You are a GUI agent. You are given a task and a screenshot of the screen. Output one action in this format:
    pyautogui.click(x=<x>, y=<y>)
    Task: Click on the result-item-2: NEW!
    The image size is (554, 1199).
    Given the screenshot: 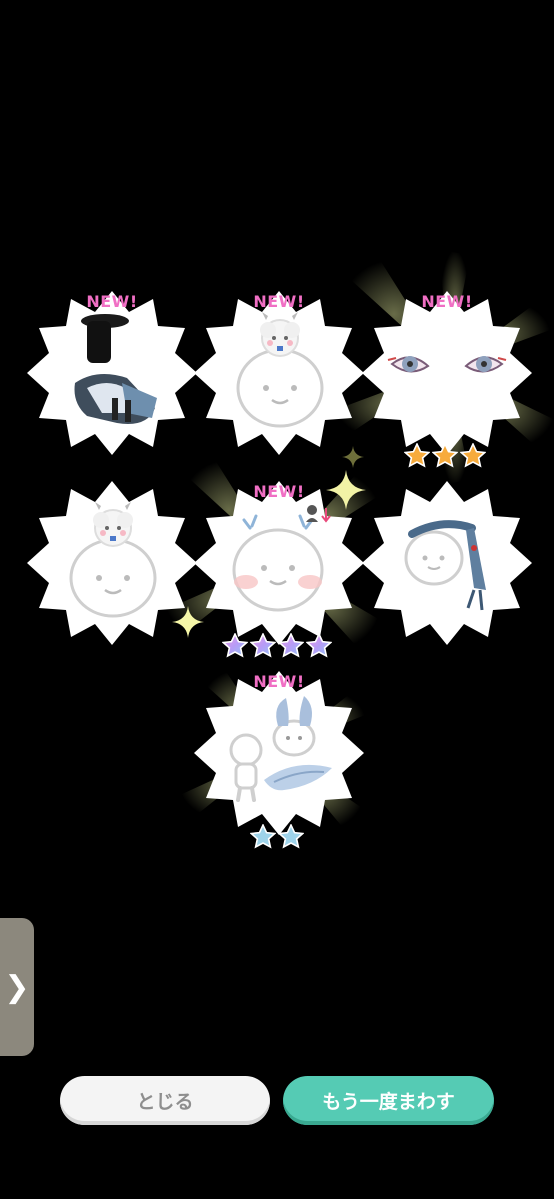 What is the action you would take?
    pyautogui.click(x=279, y=373)
    